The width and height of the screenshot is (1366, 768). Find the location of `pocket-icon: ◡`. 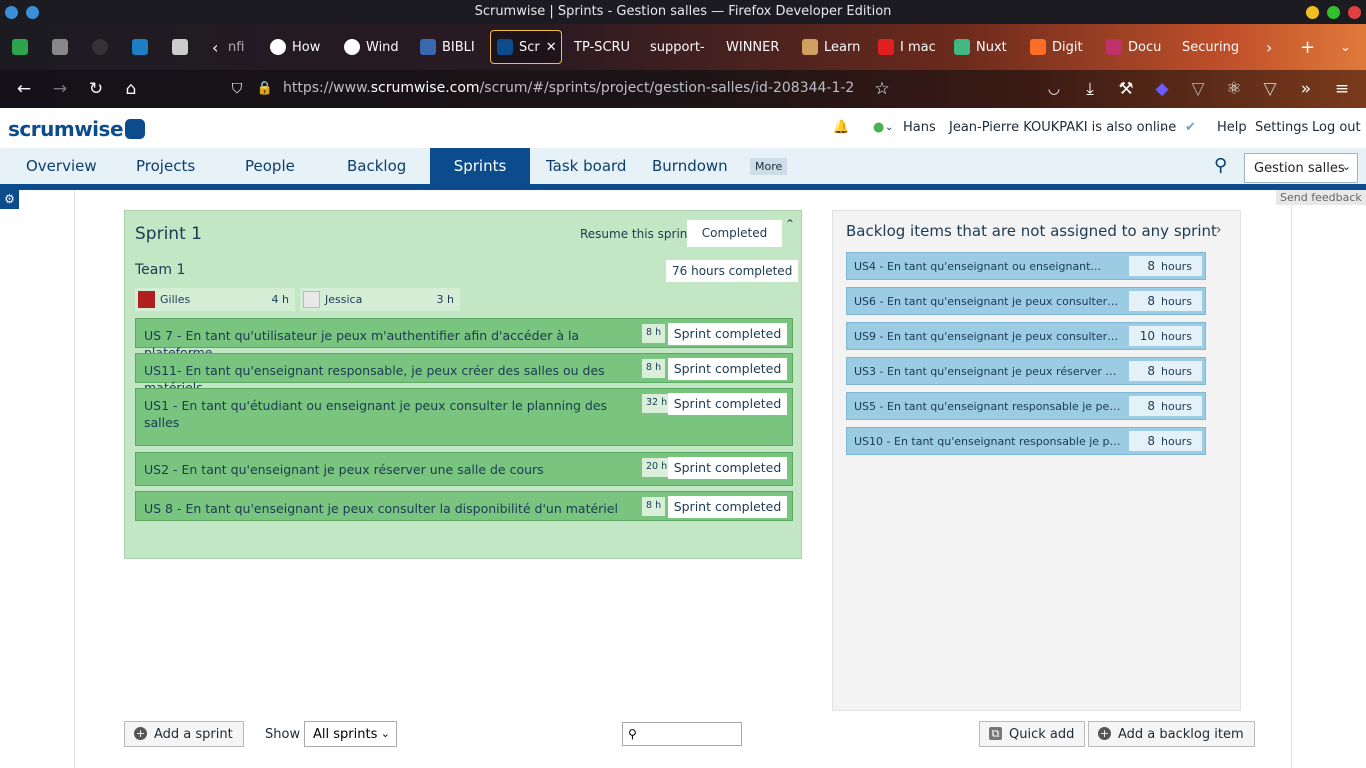

pocket-icon: ◡ is located at coordinates (1054, 90).